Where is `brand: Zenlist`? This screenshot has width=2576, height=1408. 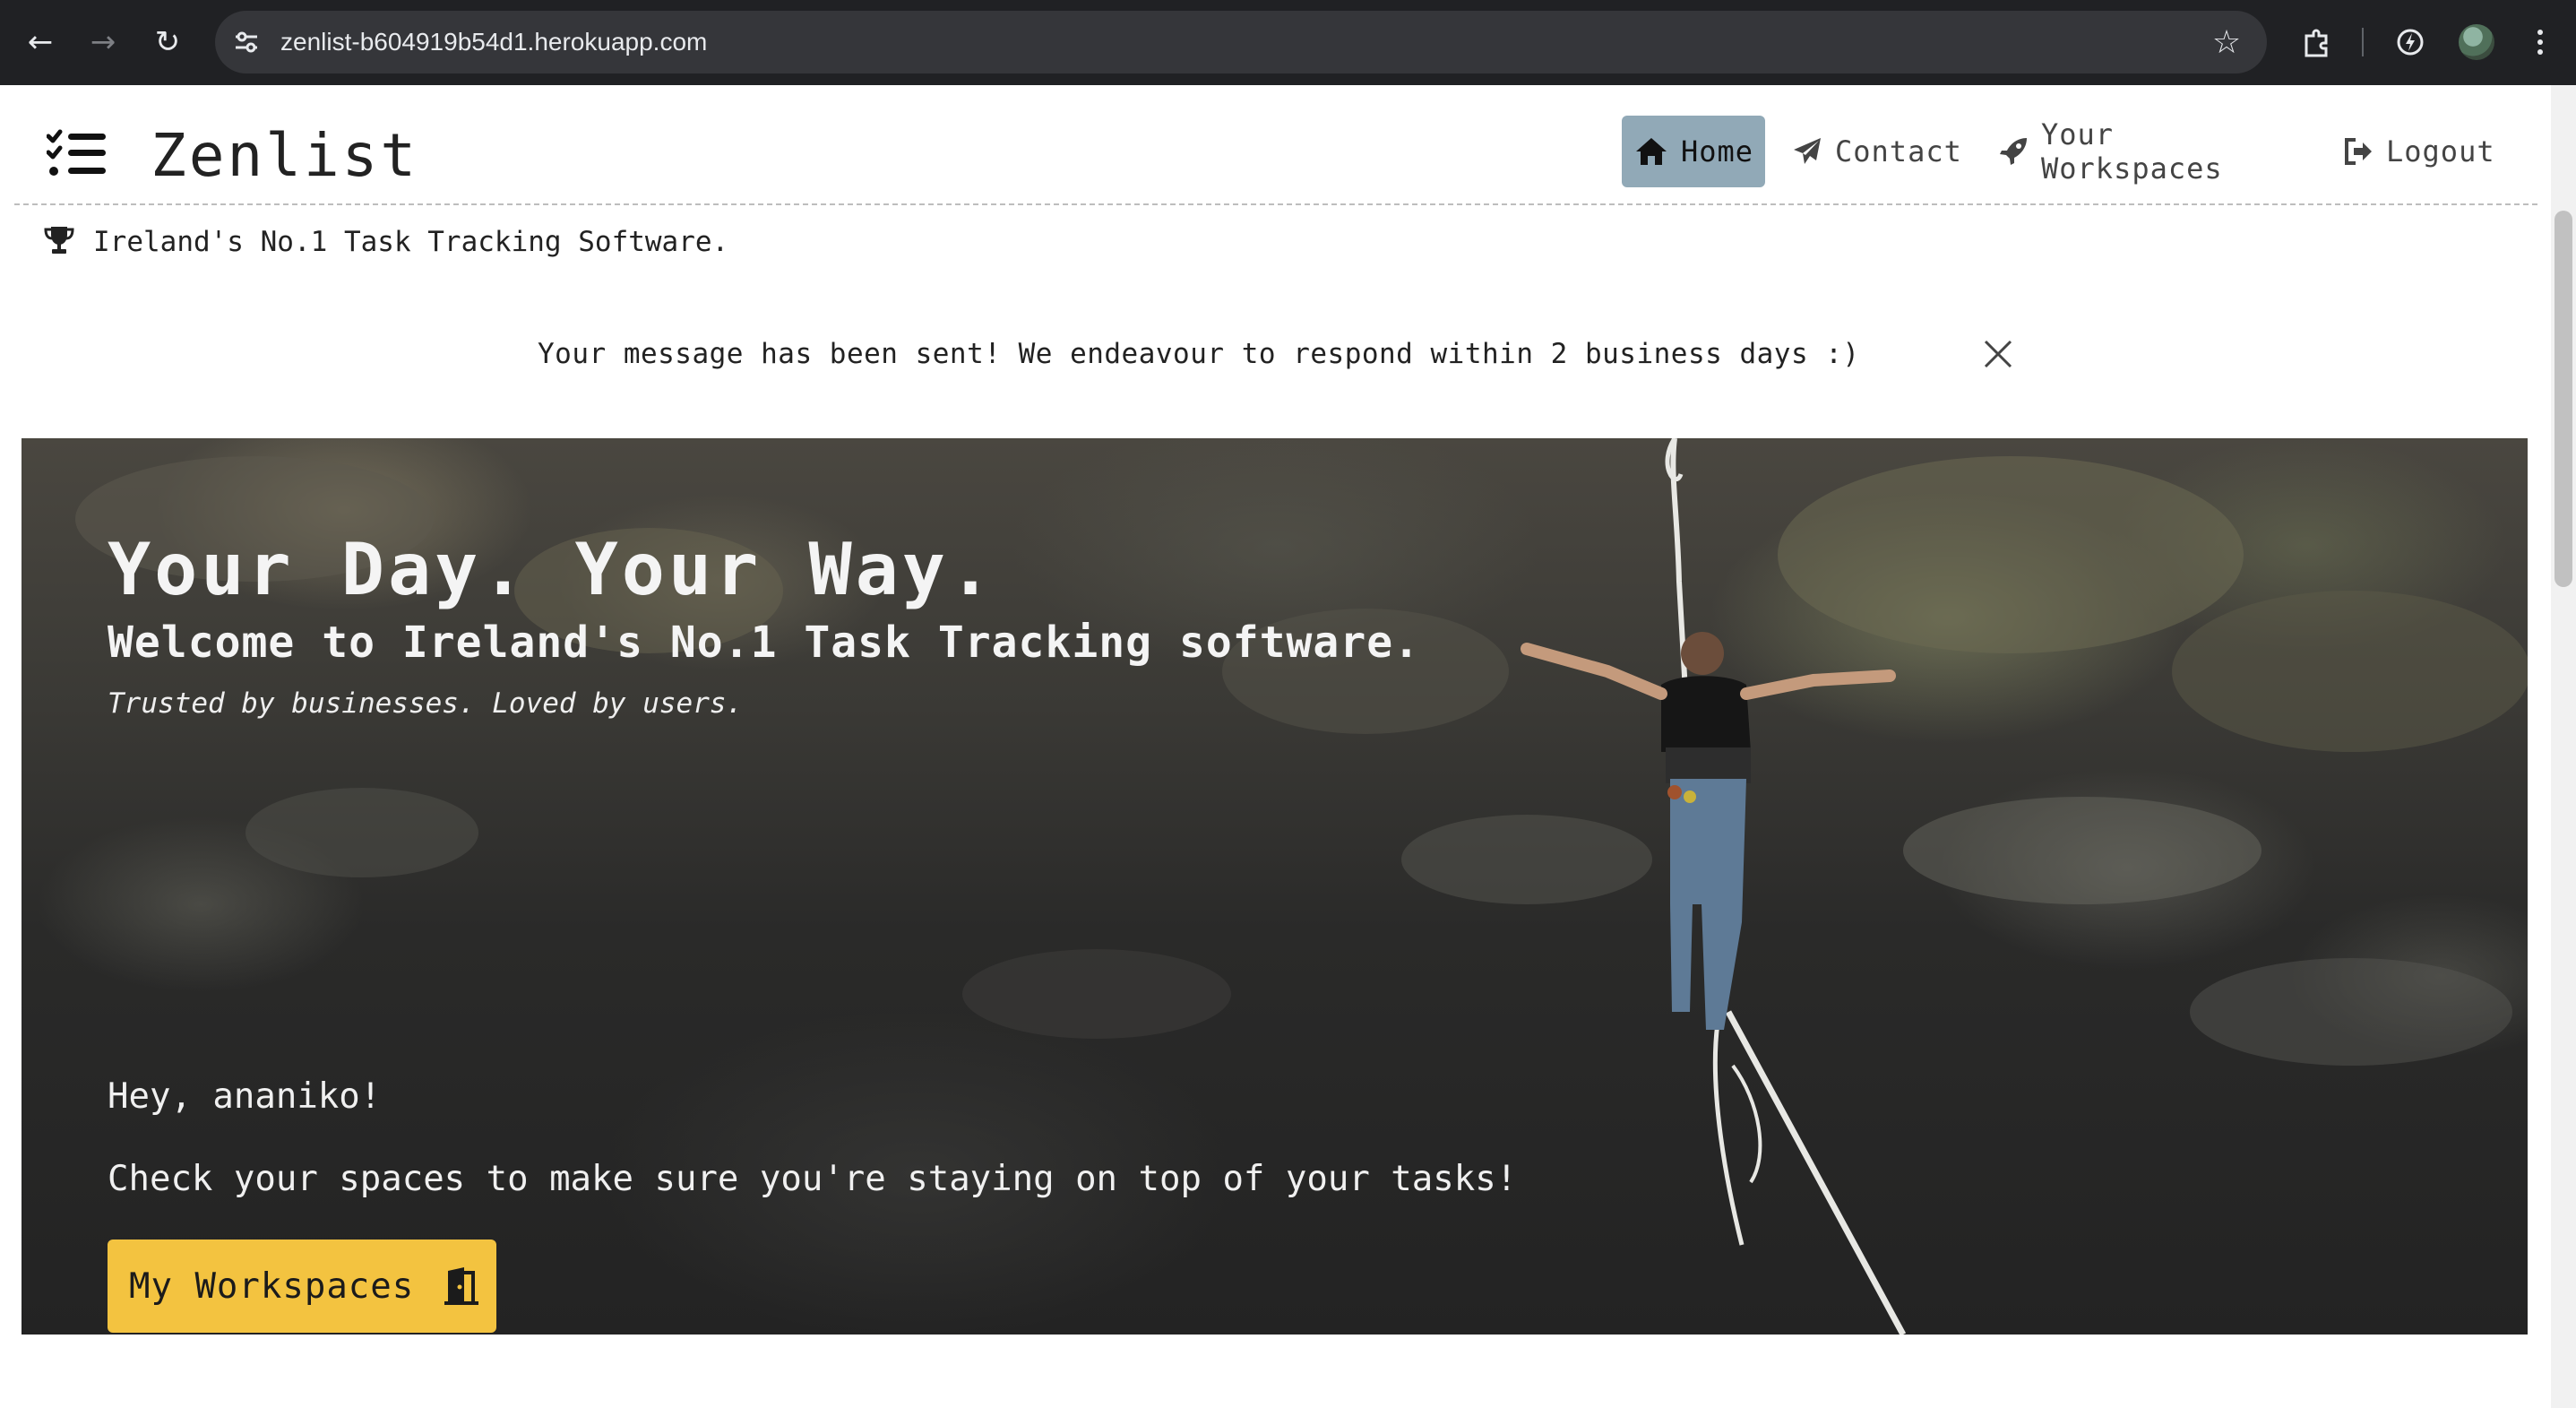
brand: Zenlist is located at coordinates (233, 155).